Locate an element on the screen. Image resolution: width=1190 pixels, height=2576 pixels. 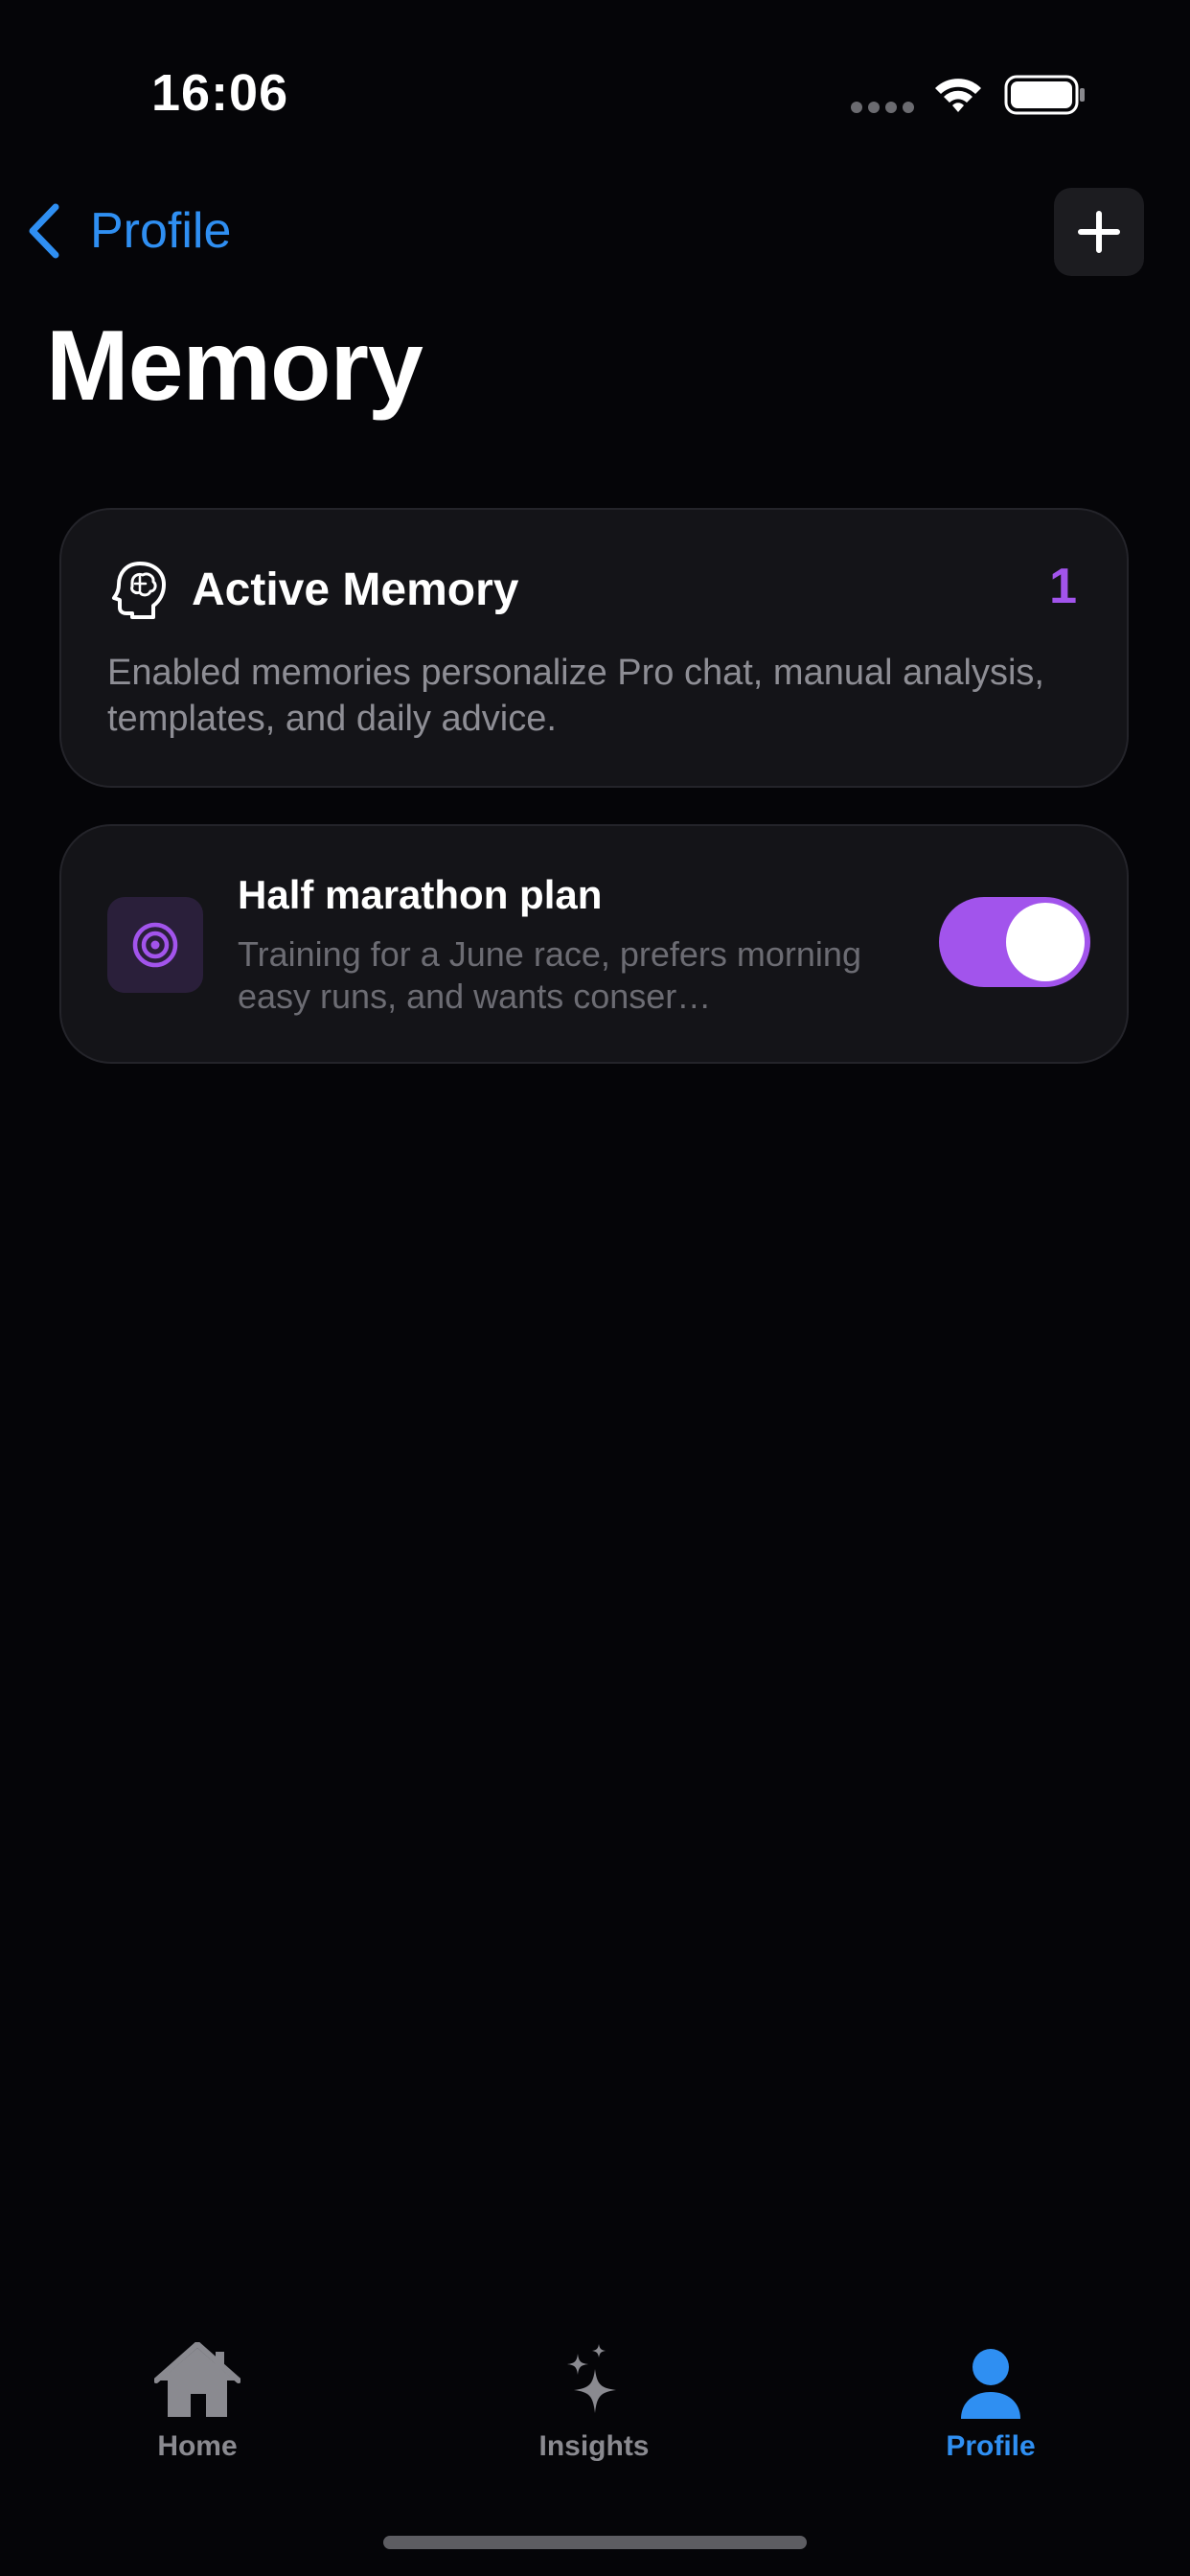
tab-home: Home is located at coordinates (198, 2402).